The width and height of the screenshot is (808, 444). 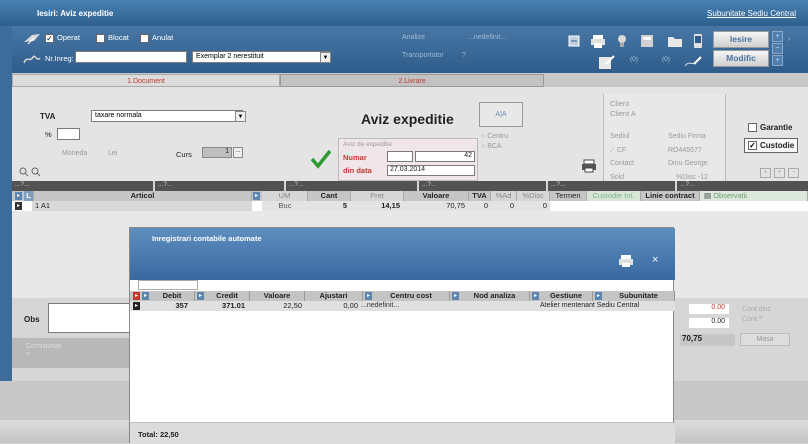 What do you see at coordinates (329, 196) in the screenshot?
I see `col-header-cant: Cant` at bounding box center [329, 196].